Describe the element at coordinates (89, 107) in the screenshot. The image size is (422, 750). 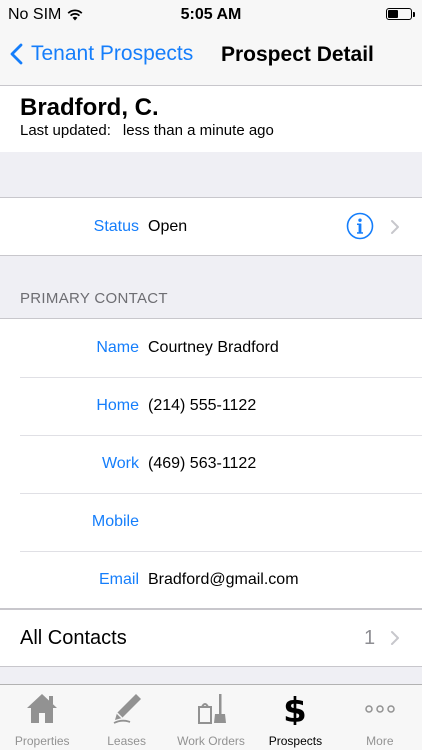
I see `prospect-name: Bradford, C.` at that location.